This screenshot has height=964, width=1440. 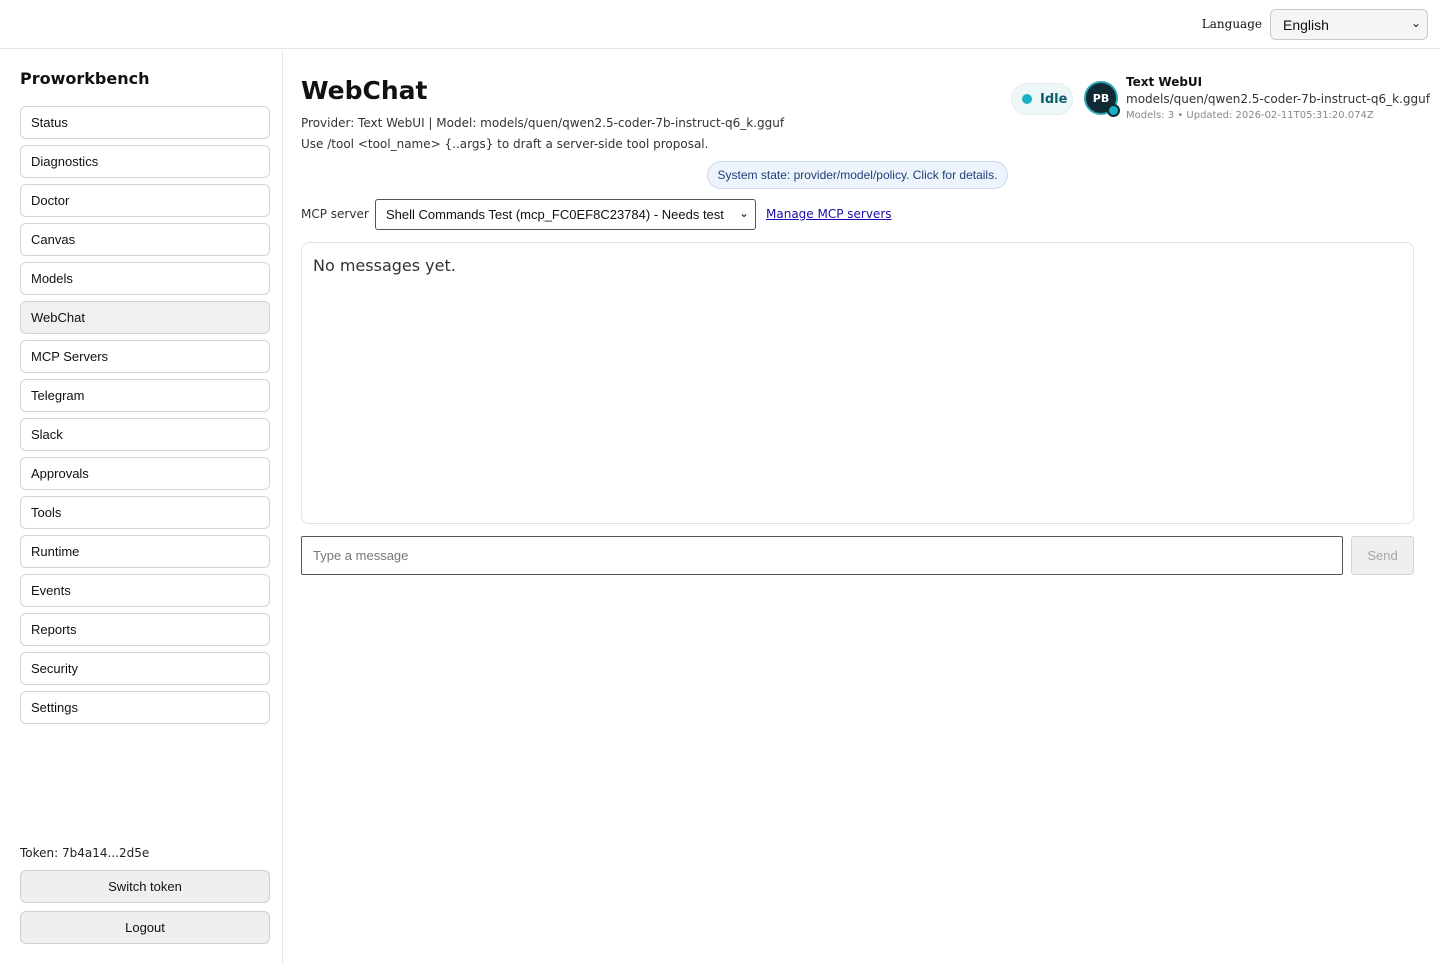 What do you see at coordinates (822, 555) in the screenshot?
I see `message-input` at bounding box center [822, 555].